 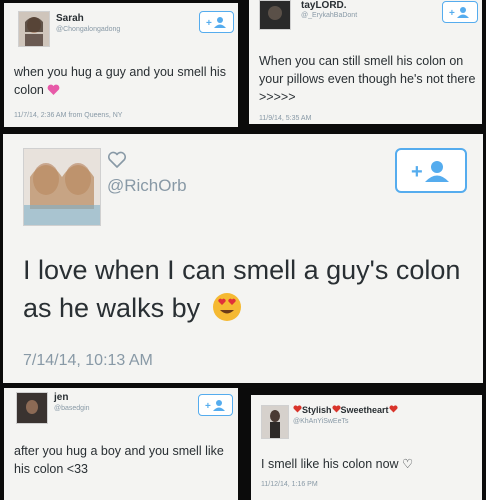 What do you see at coordinates (88, 29) in the screenshot?
I see `username: @Chongalongadong` at bounding box center [88, 29].